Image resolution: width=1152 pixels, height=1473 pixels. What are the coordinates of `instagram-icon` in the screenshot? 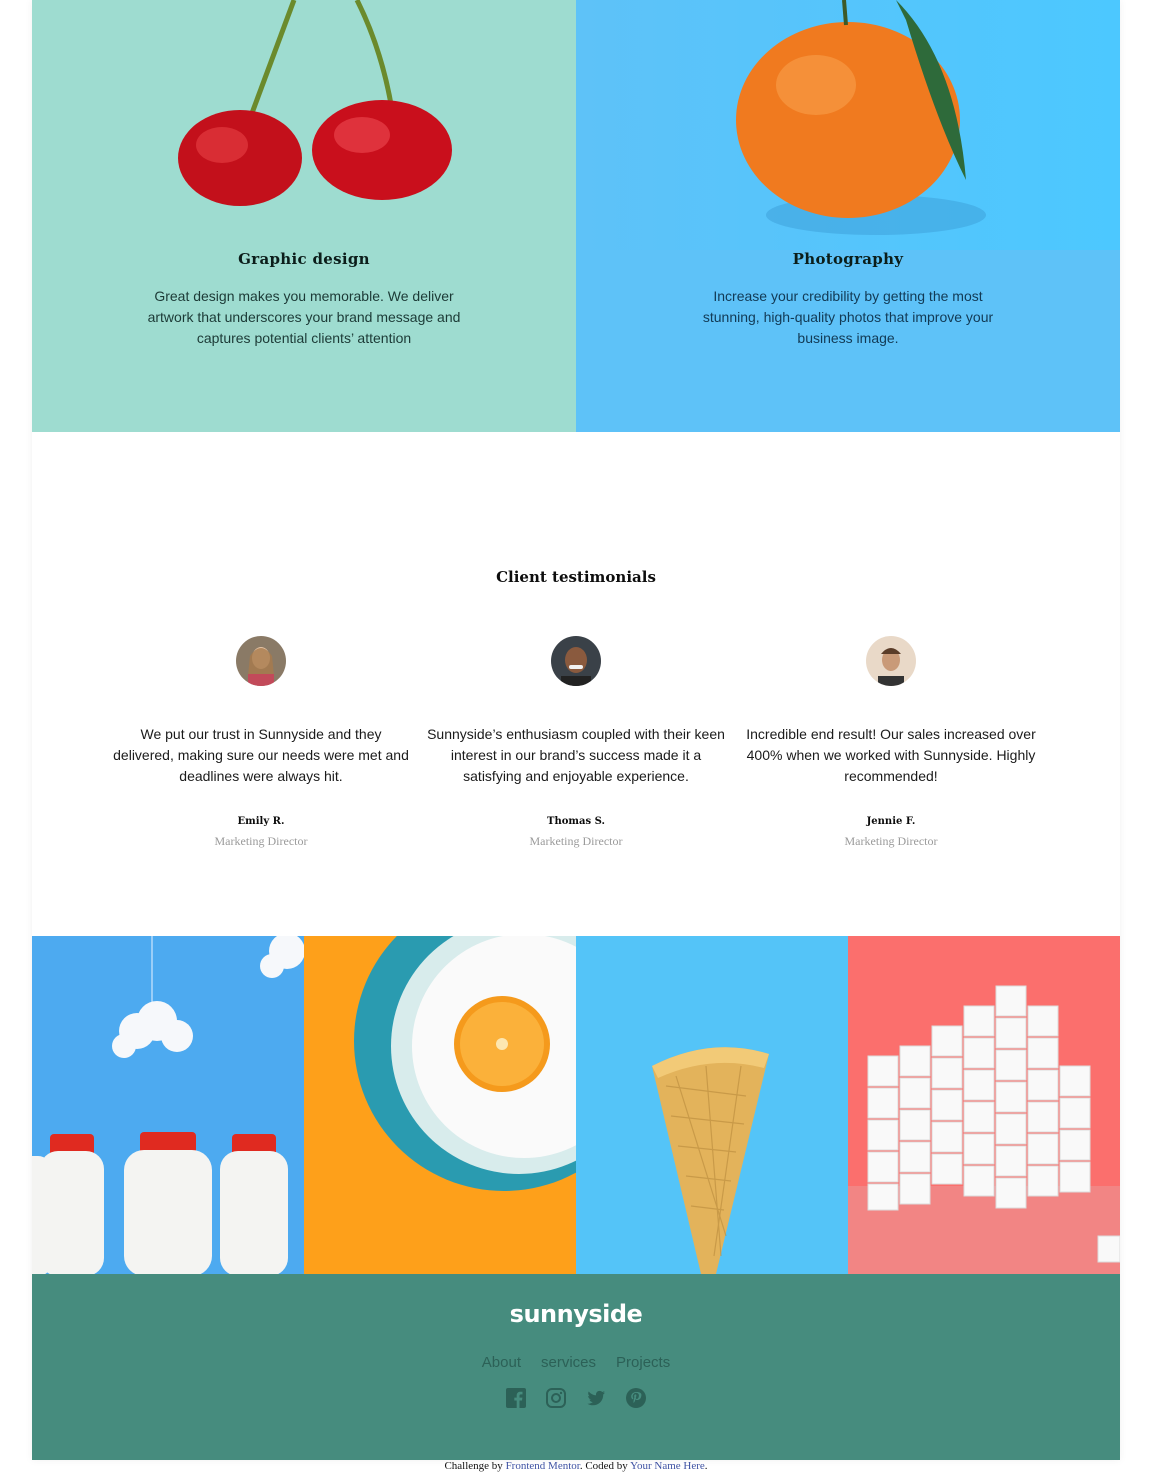 It's located at (556, 1398).